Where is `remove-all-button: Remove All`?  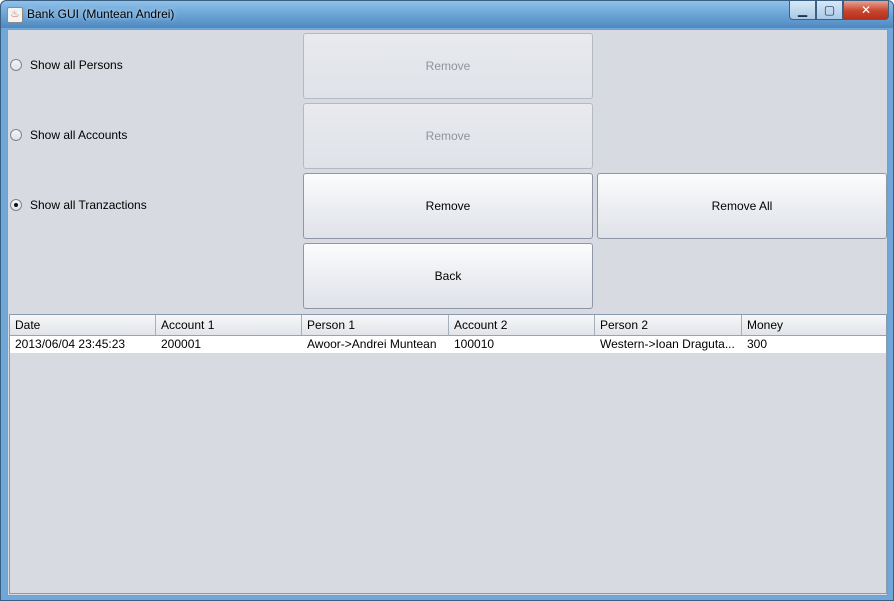
remove-all-button: Remove All is located at coordinates (742, 206).